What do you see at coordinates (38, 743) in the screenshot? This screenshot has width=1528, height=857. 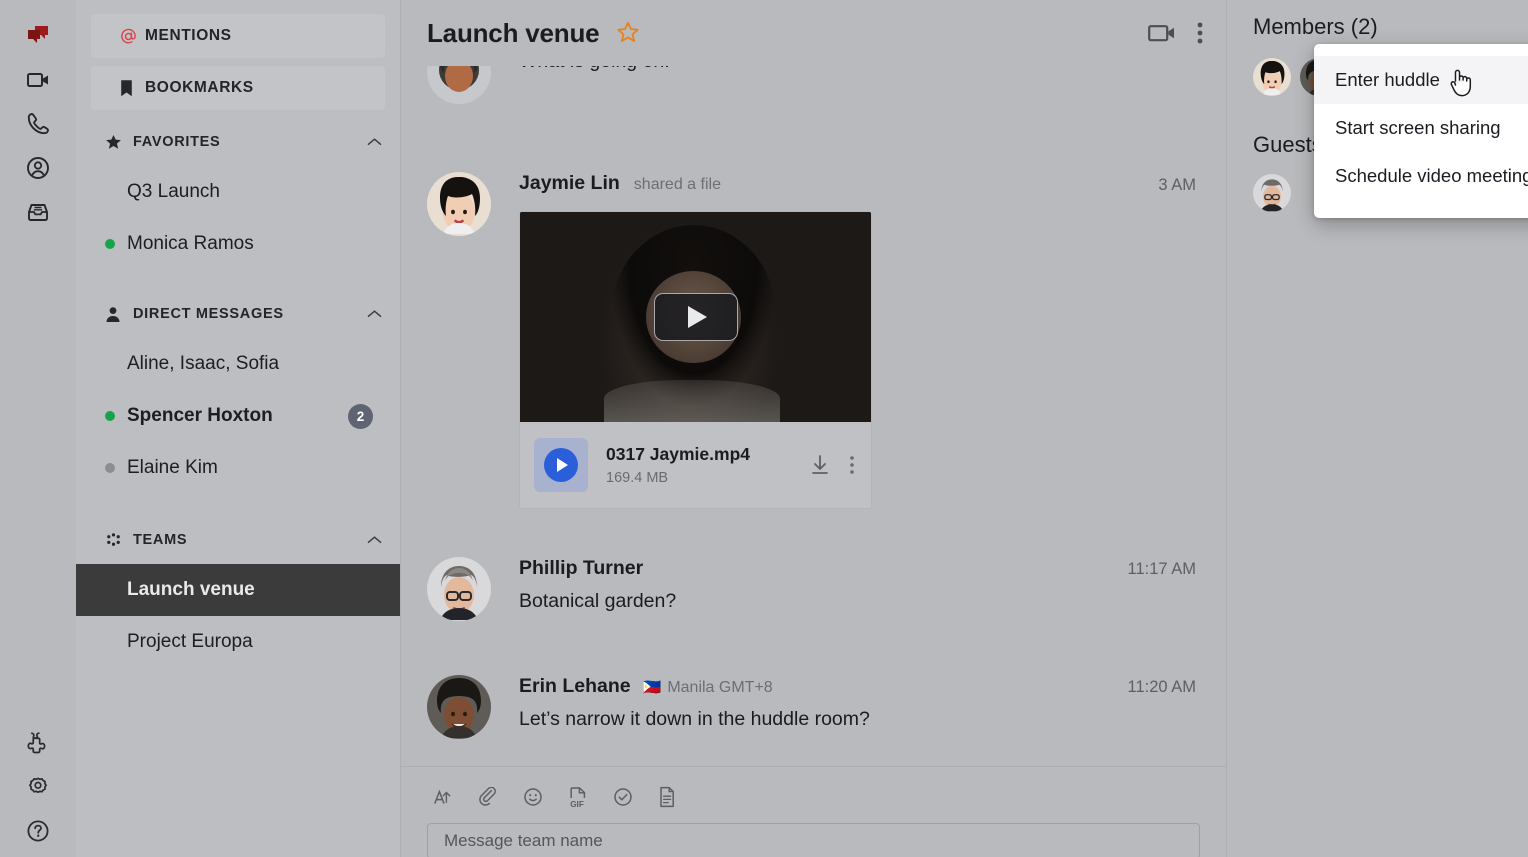 I see `apps-icon` at bounding box center [38, 743].